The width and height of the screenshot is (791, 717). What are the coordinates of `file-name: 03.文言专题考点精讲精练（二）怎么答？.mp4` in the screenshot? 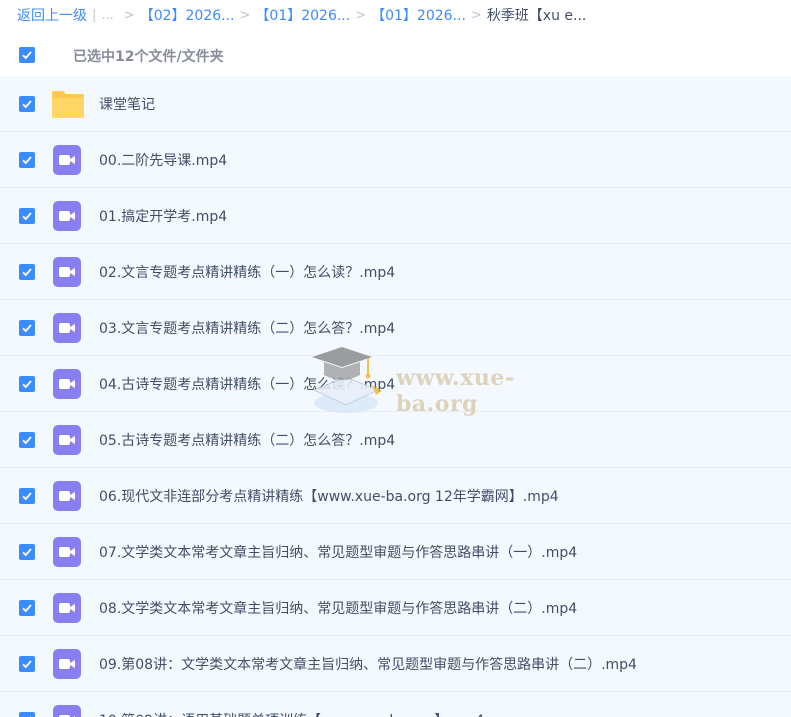 It's located at (247, 328).